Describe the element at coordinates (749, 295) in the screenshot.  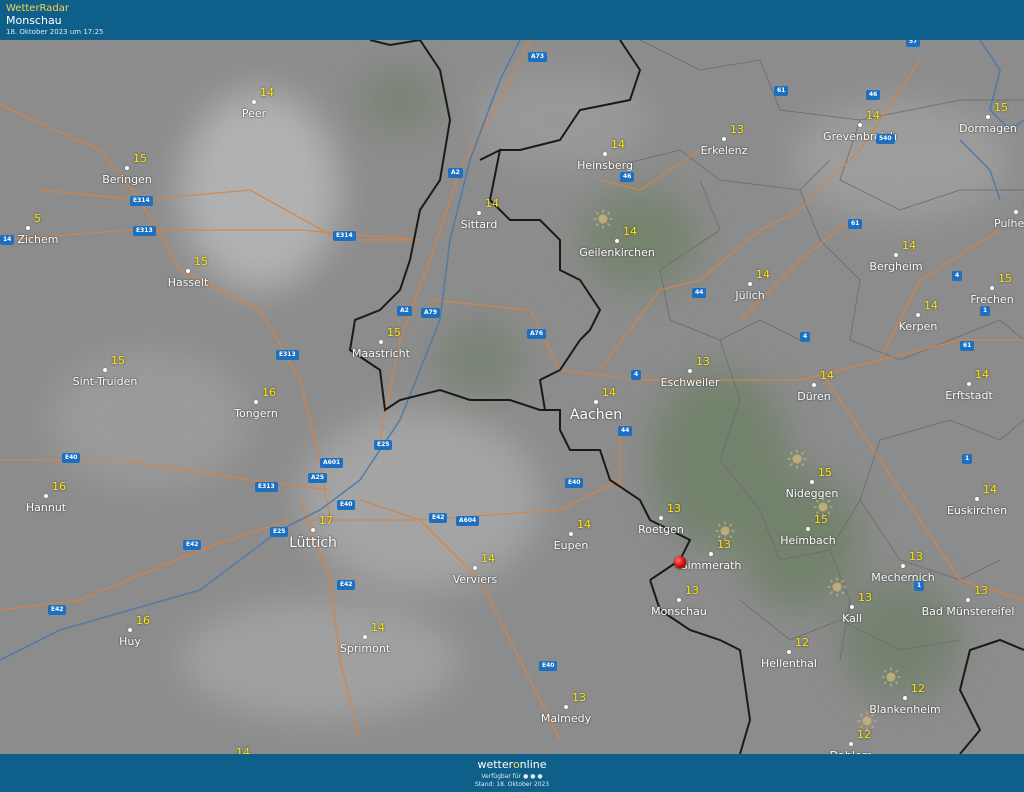
I see `city-label: Jülich` at that location.